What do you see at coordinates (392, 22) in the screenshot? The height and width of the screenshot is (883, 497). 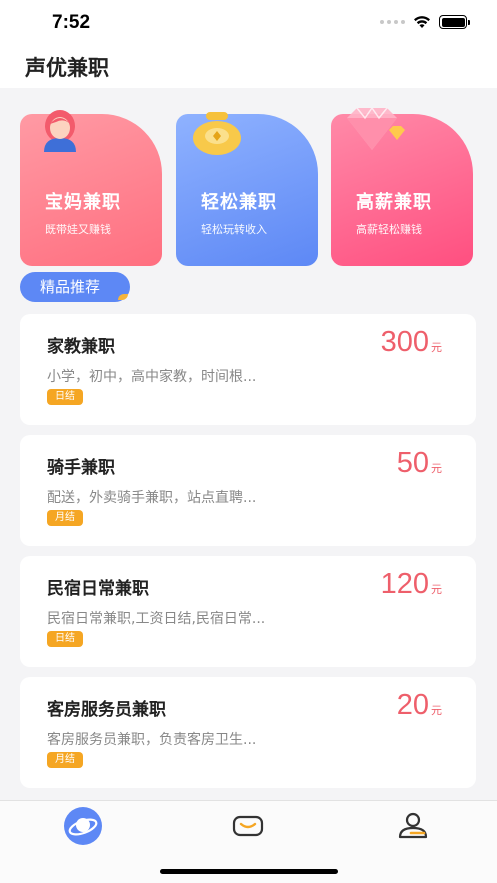 I see `cellular-signal-icon` at bounding box center [392, 22].